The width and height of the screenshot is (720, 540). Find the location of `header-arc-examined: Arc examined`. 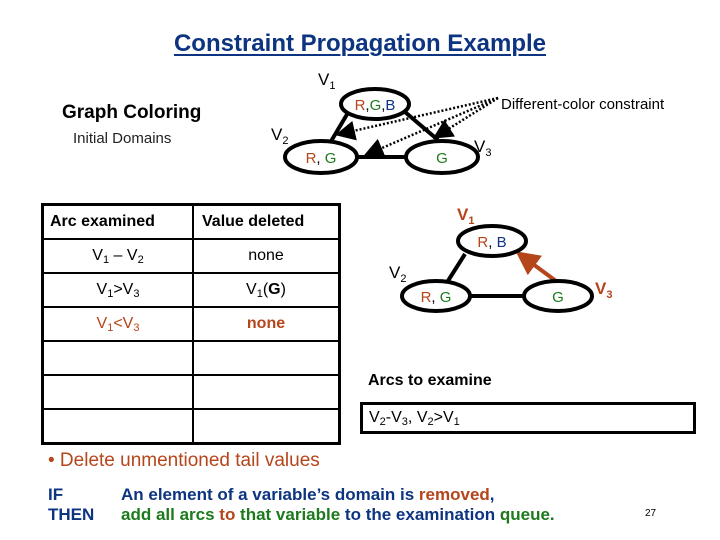

header-arc-examined: Arc examined is located at coordinates (117, 221).